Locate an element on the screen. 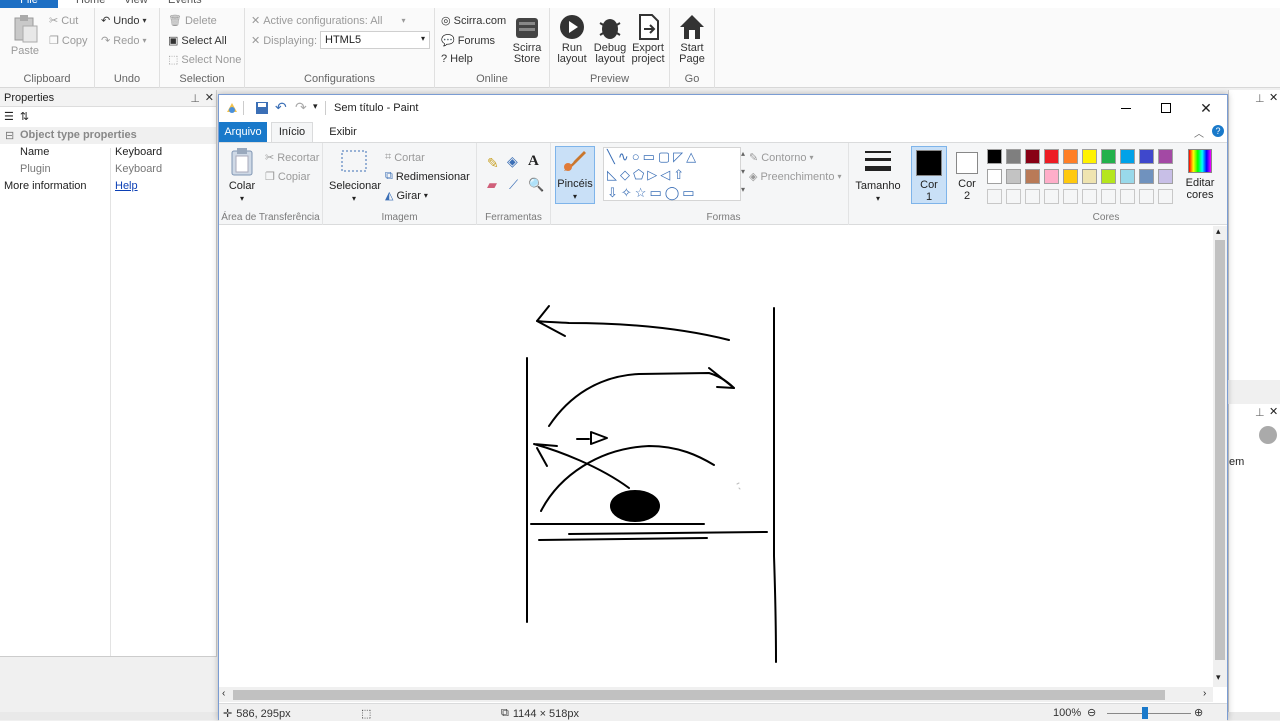 The height and width of the screenshot is (721, 1280). tamanho-button: Tamanho ▾ is located at coordinates (878, 177).